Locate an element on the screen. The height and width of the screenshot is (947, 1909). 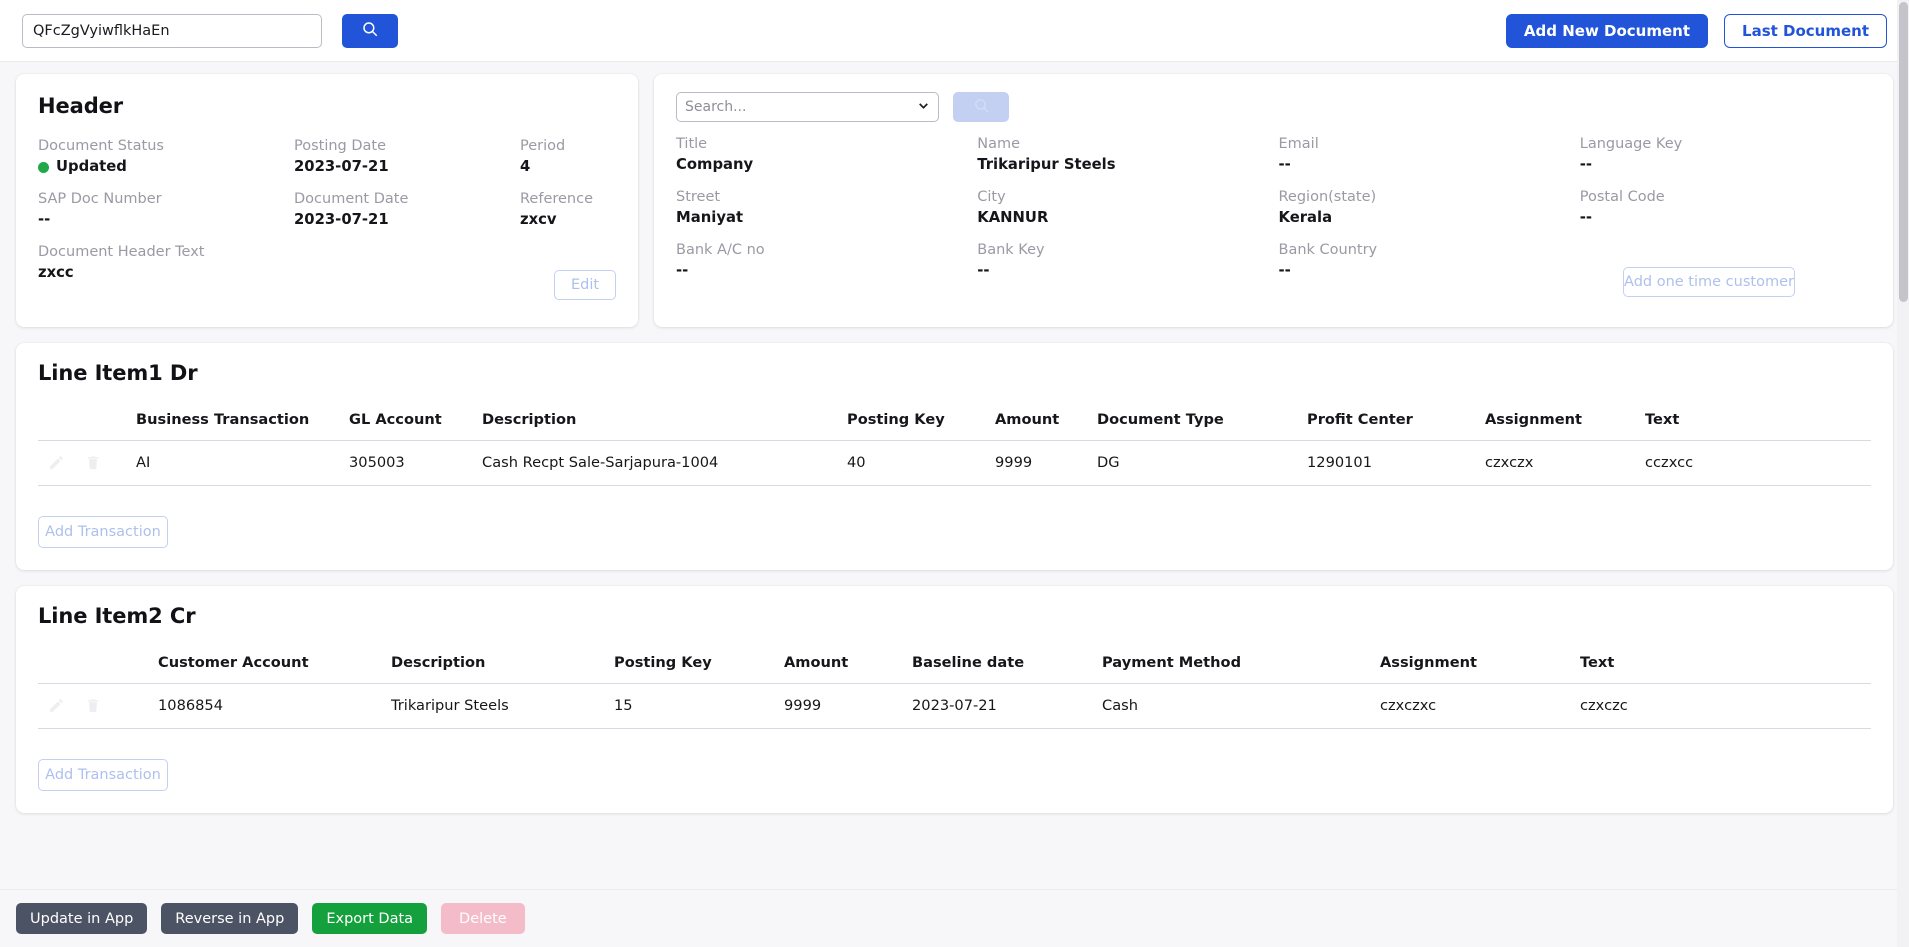
field-region-state: Region(state) Kerala is located at coordinates (1424, 213).